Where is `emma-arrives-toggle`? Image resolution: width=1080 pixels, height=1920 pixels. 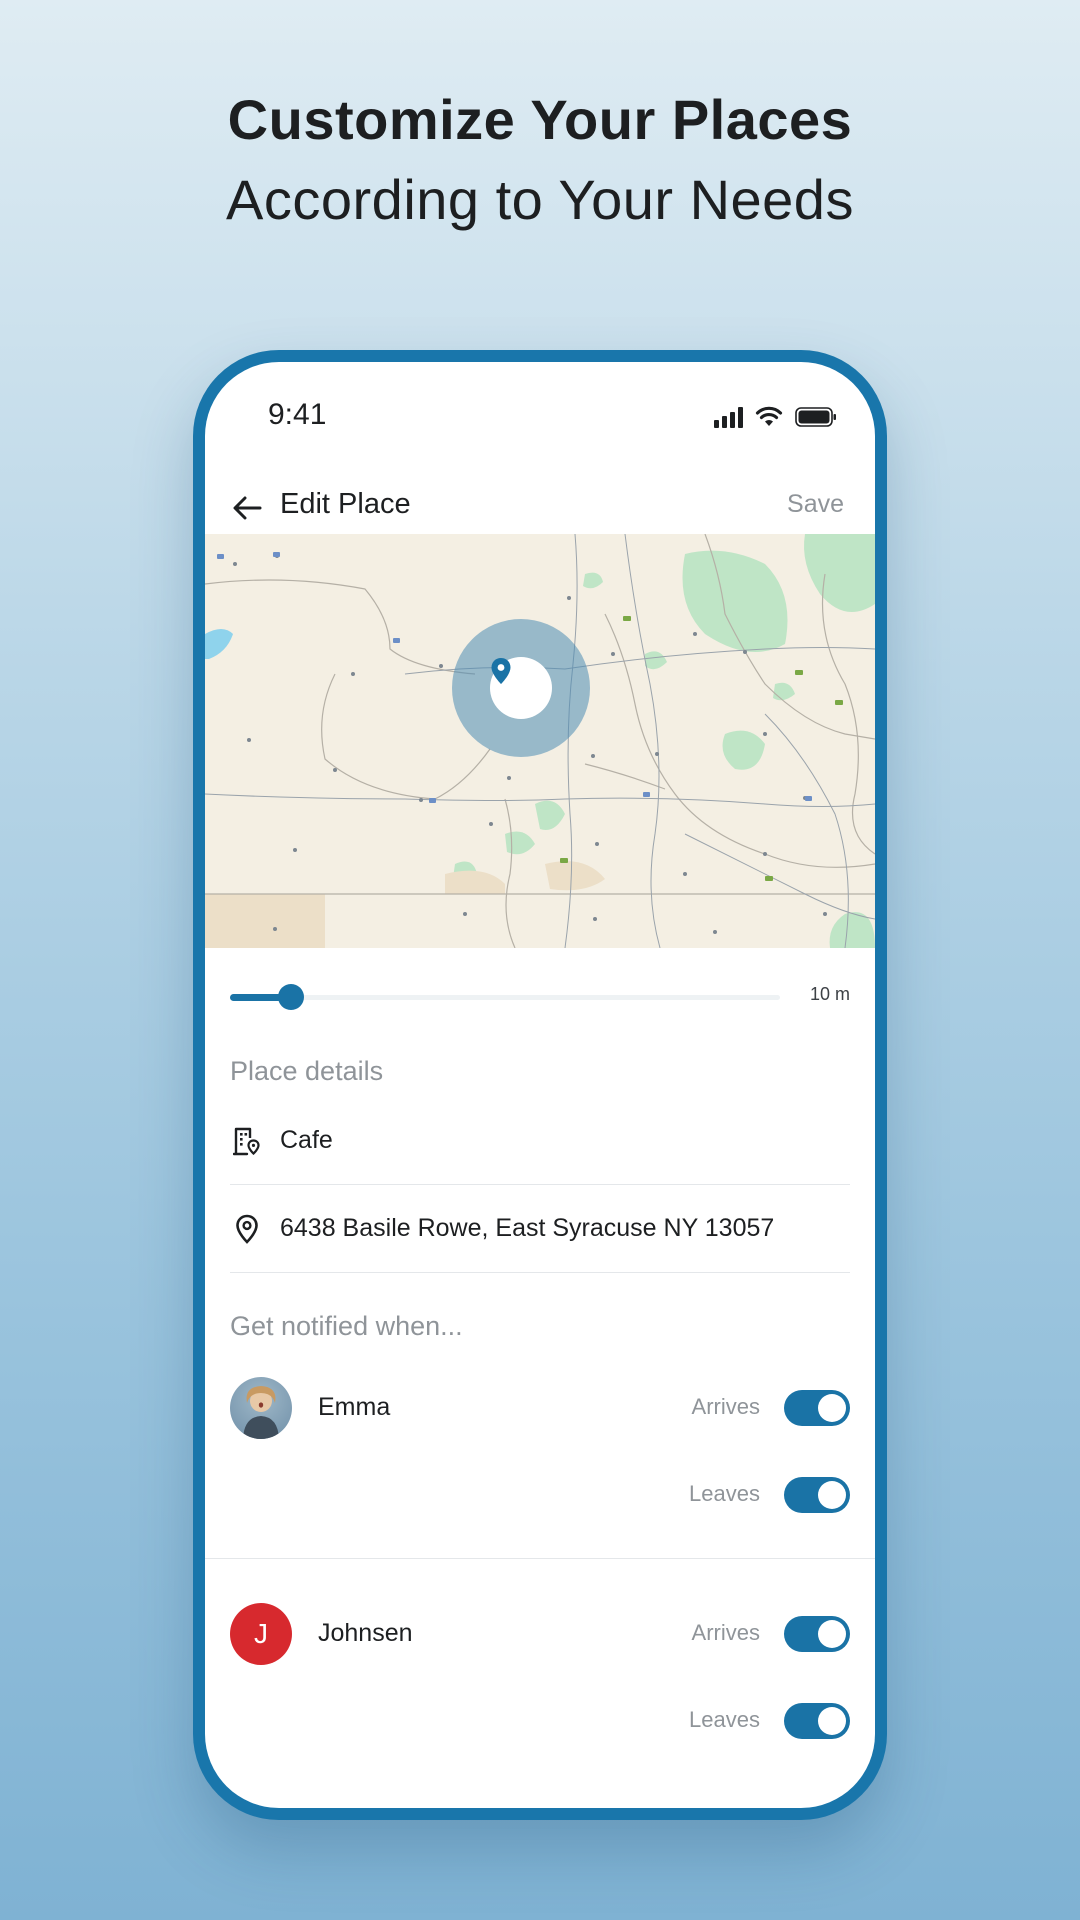 emma-arrives-toggle is located at coordinates (817, 1408).